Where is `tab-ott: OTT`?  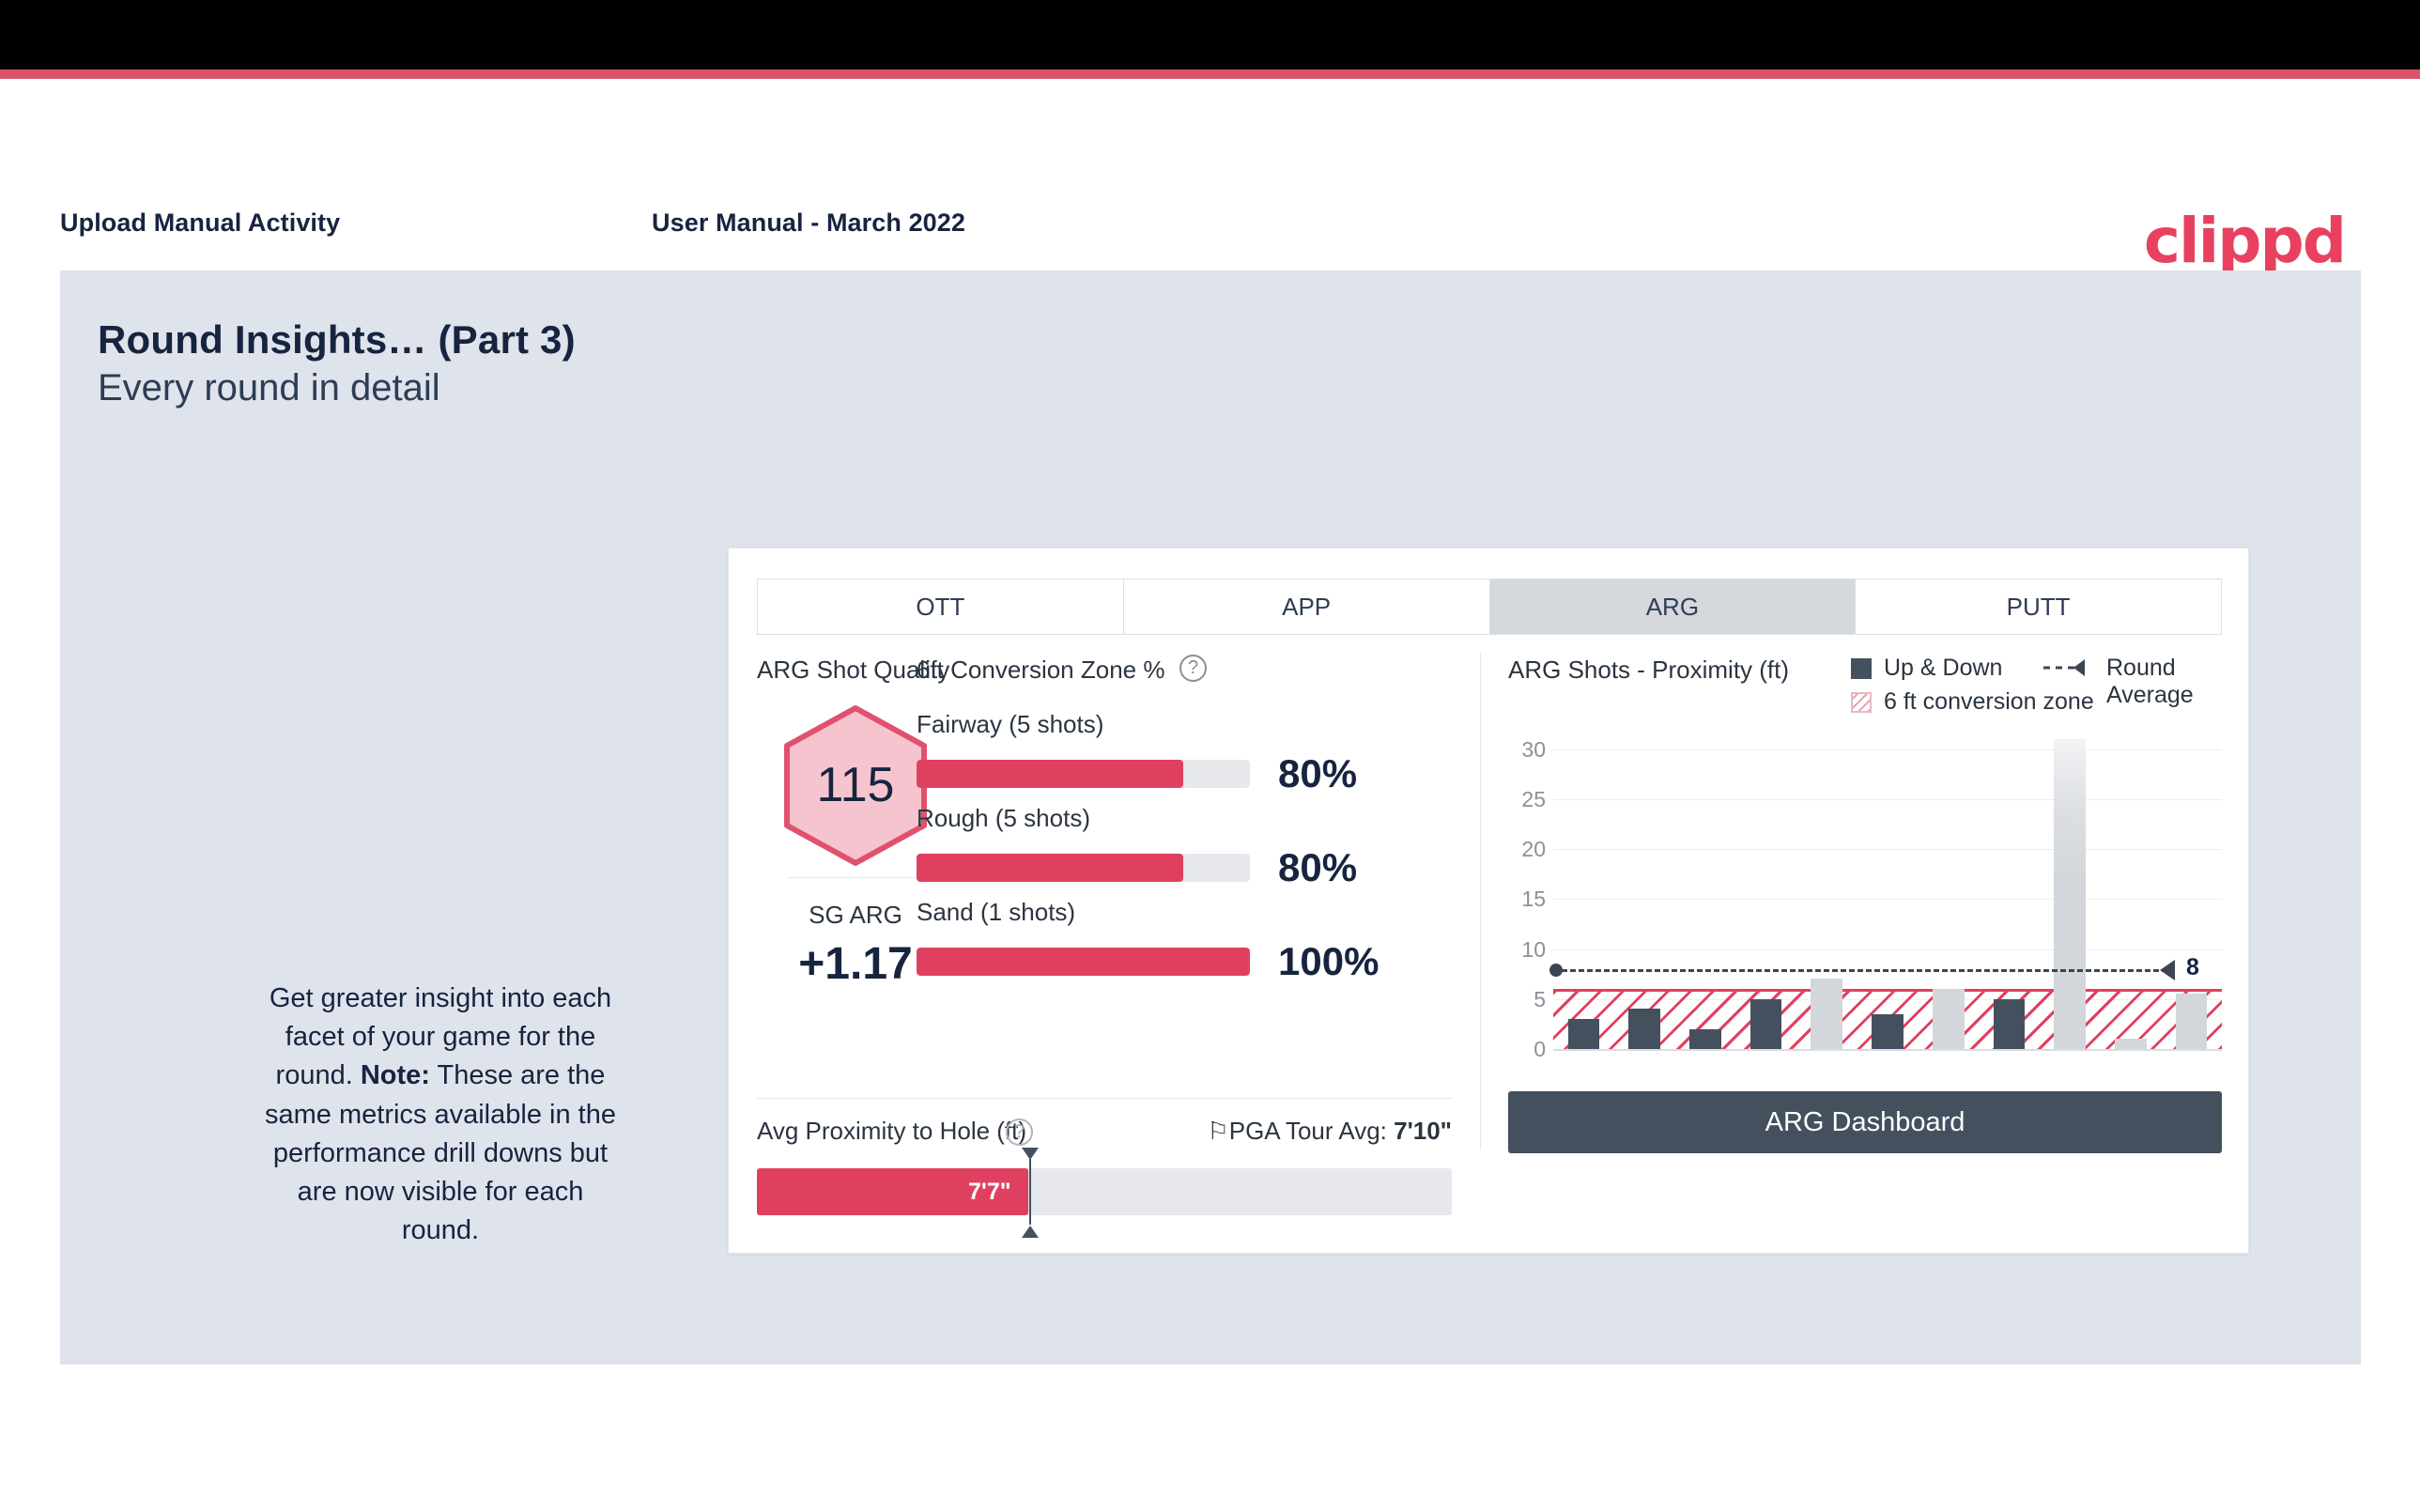
tab-ott: OTT is located at coordinates (941, 606).